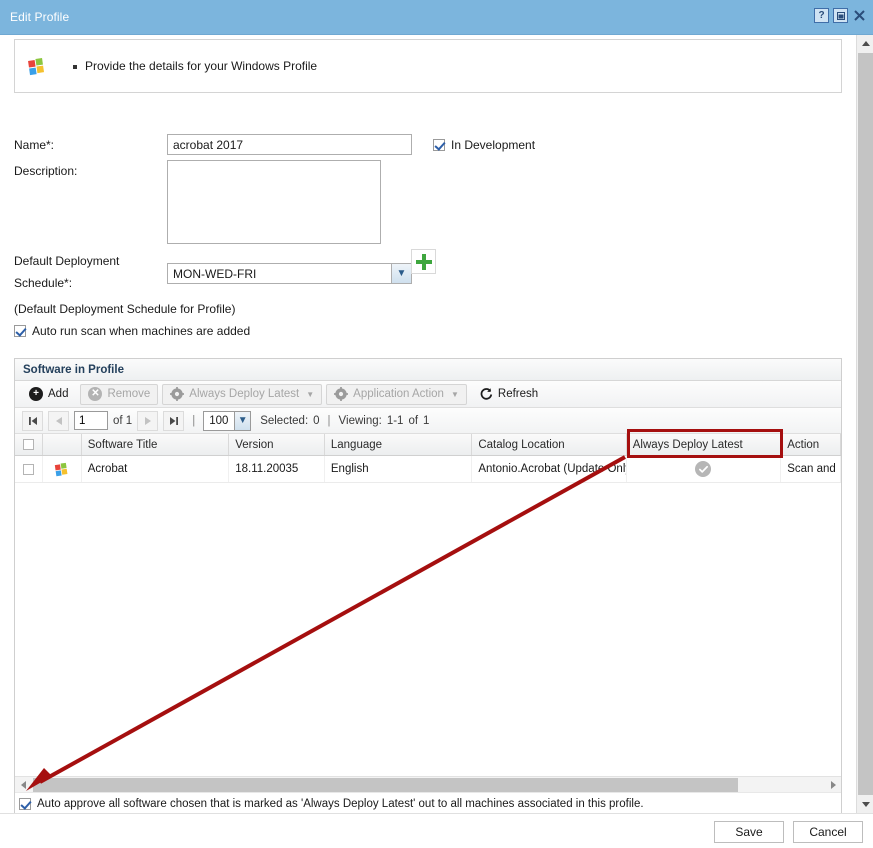  I want to click on always-deploy-latest-menu: Always Deploy Latest ▼, so click(242, 394).